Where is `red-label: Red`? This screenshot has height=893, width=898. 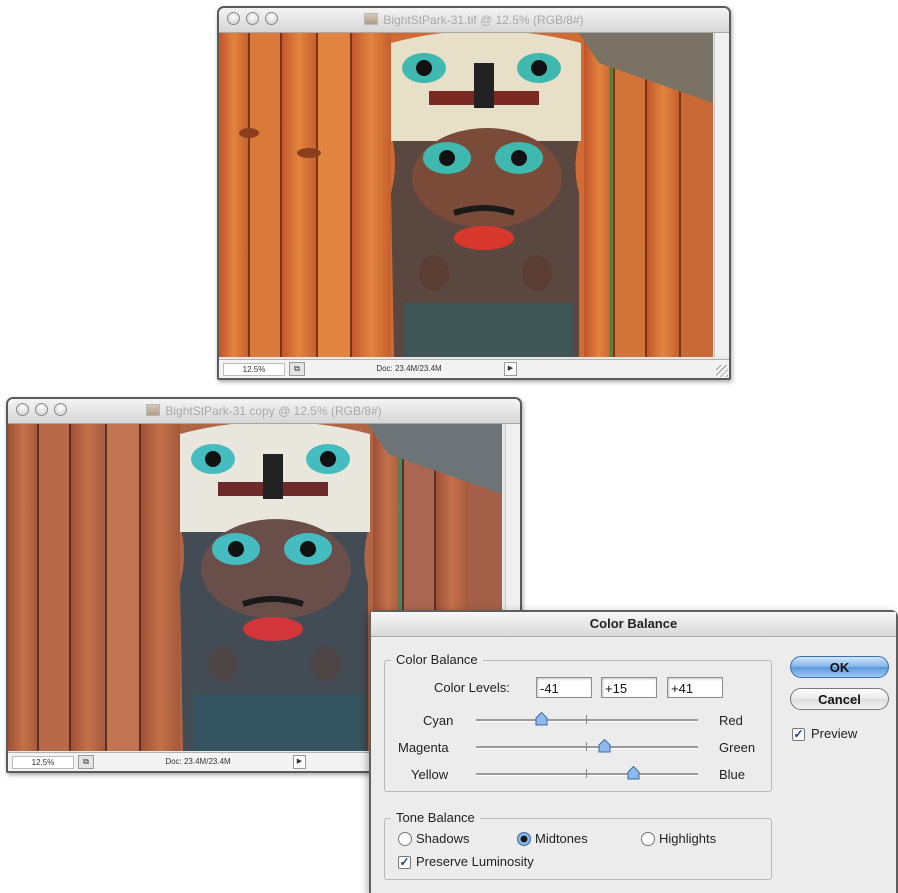
red-label: Red is located at coordinates (731, 720).